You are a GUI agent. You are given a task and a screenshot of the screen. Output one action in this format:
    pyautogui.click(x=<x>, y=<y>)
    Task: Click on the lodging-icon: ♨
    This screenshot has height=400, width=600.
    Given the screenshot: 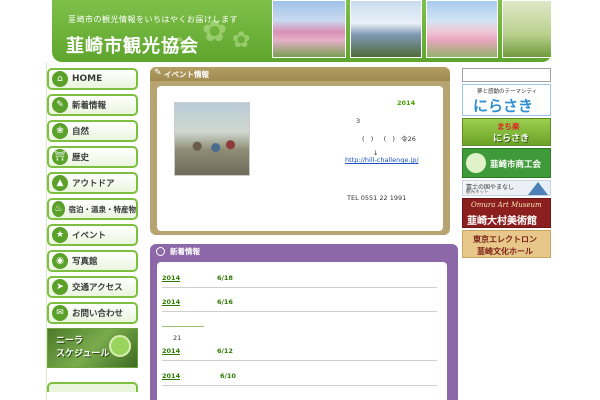 What is the action you would take?
    pyautogui.click(x=58, y=209)
    